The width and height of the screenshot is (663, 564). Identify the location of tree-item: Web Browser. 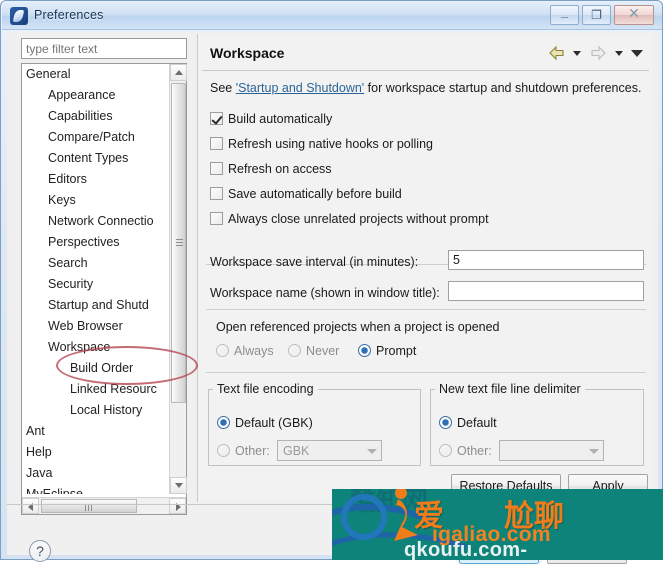
(96, 326).